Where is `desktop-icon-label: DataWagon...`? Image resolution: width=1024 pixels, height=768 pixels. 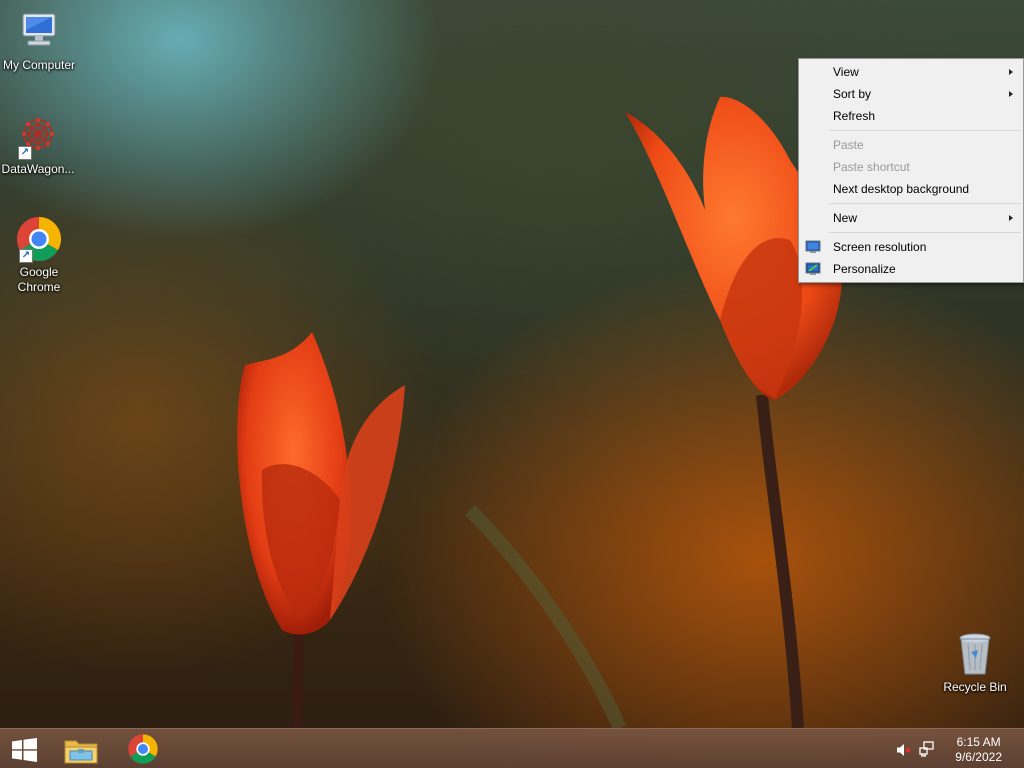 desktop-icon-label: DataWagon... is located at coordinates (38, 169).